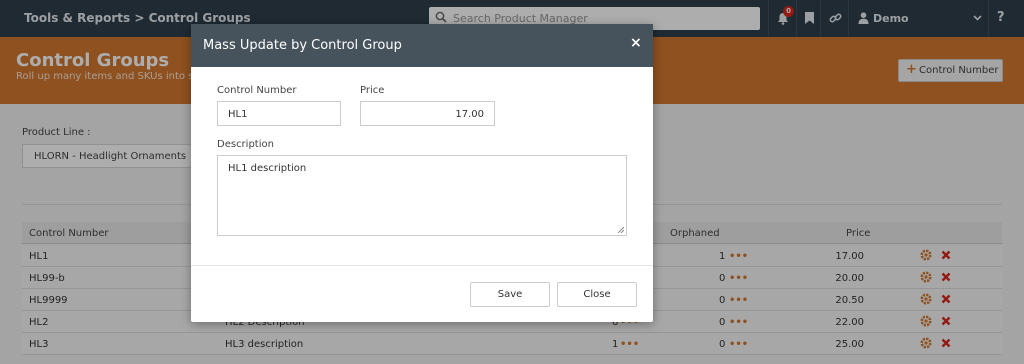 This screenshot has width=1024, height=364. I want to click on description-label: Description, so click(245, 144).